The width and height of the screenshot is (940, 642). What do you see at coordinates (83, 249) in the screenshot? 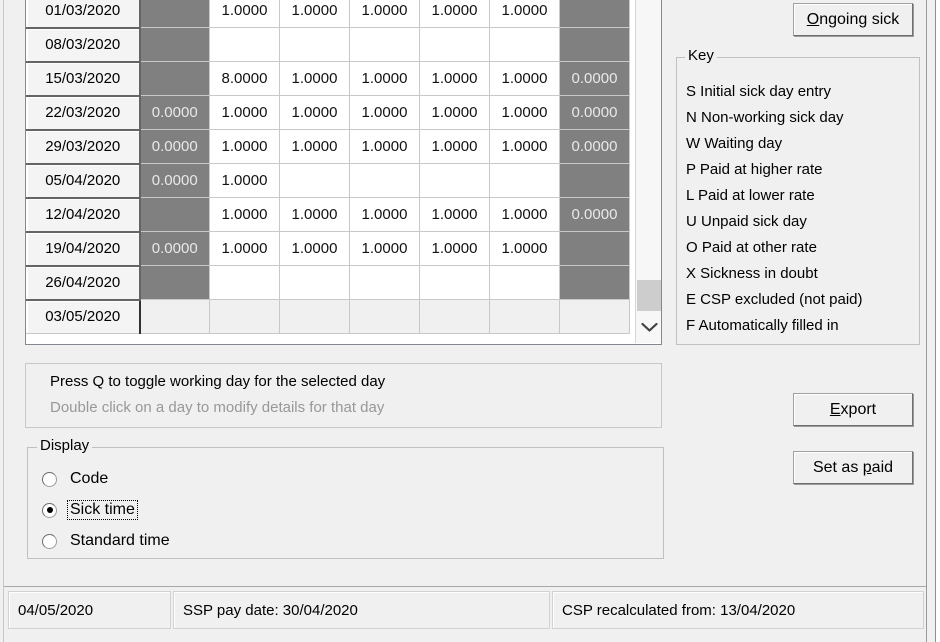
I see `grid-row-header-date: 19/04/2020` at bounding box center [83, 249].